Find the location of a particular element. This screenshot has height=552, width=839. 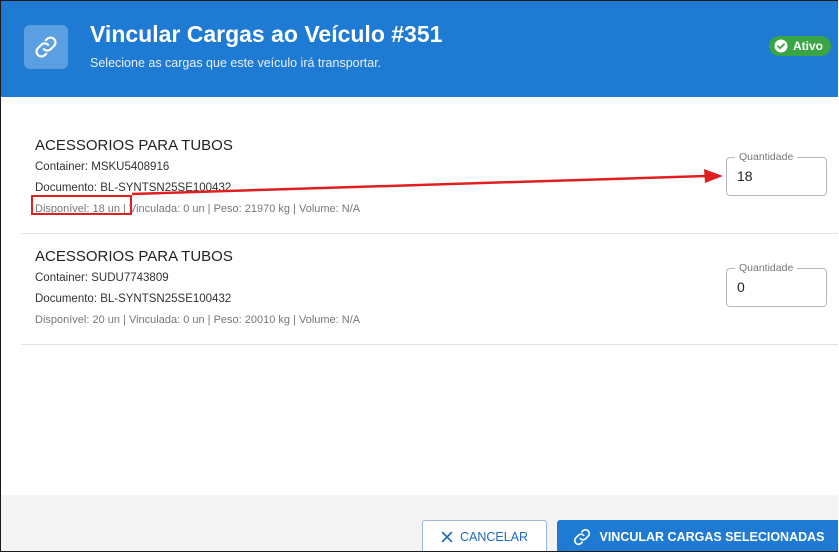

cancel-button-label: CANCELAR is located at coordinates (494, 536).